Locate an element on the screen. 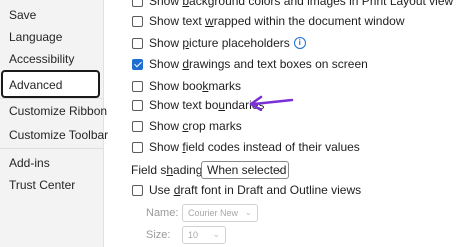 This screenshot has width=474, height=247. font-size-value: 10 is located at coordinates (193, 235).